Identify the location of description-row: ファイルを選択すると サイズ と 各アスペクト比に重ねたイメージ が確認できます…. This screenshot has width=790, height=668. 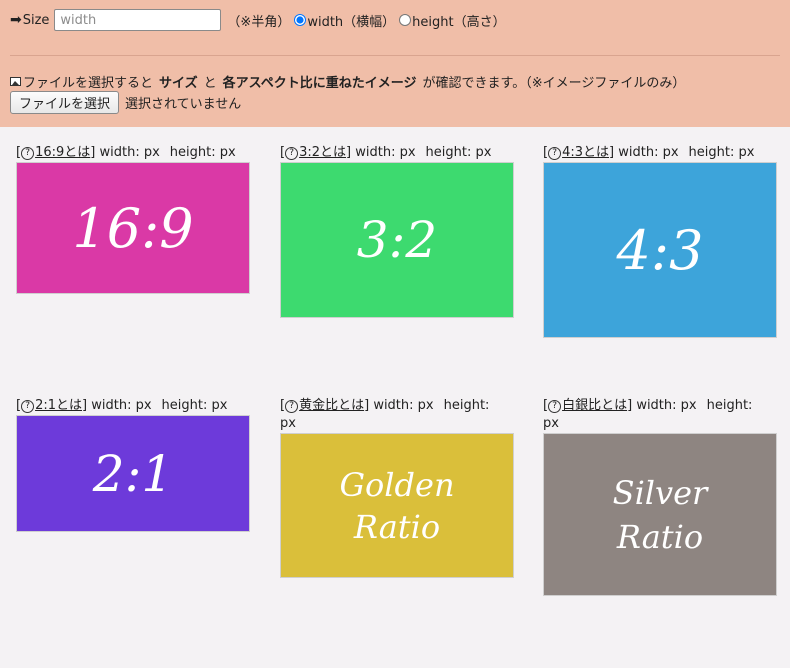
(347, 81).